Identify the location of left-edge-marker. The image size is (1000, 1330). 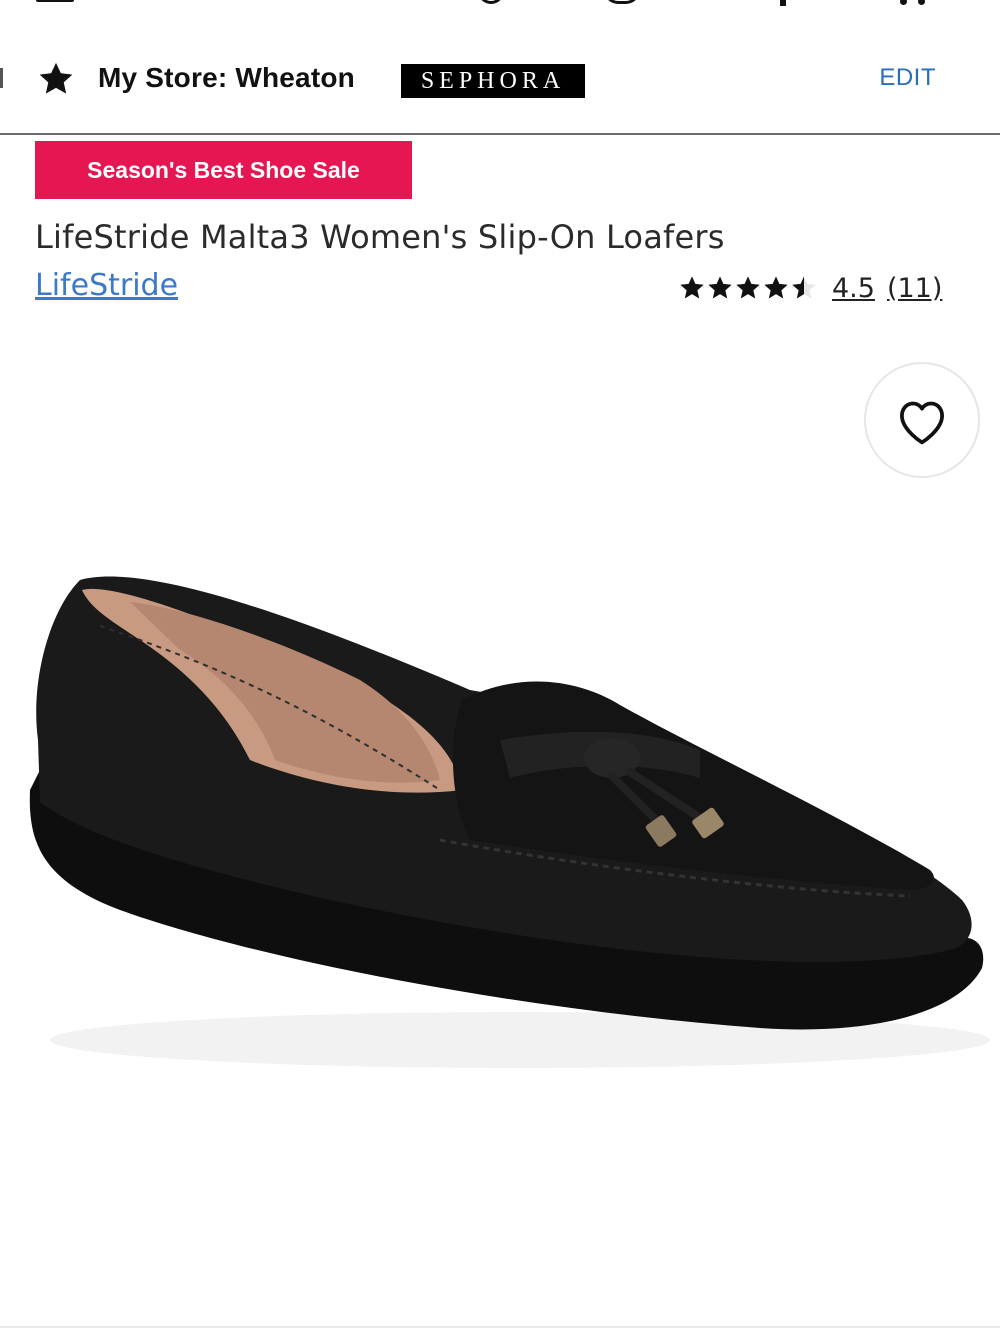
(1, 78).